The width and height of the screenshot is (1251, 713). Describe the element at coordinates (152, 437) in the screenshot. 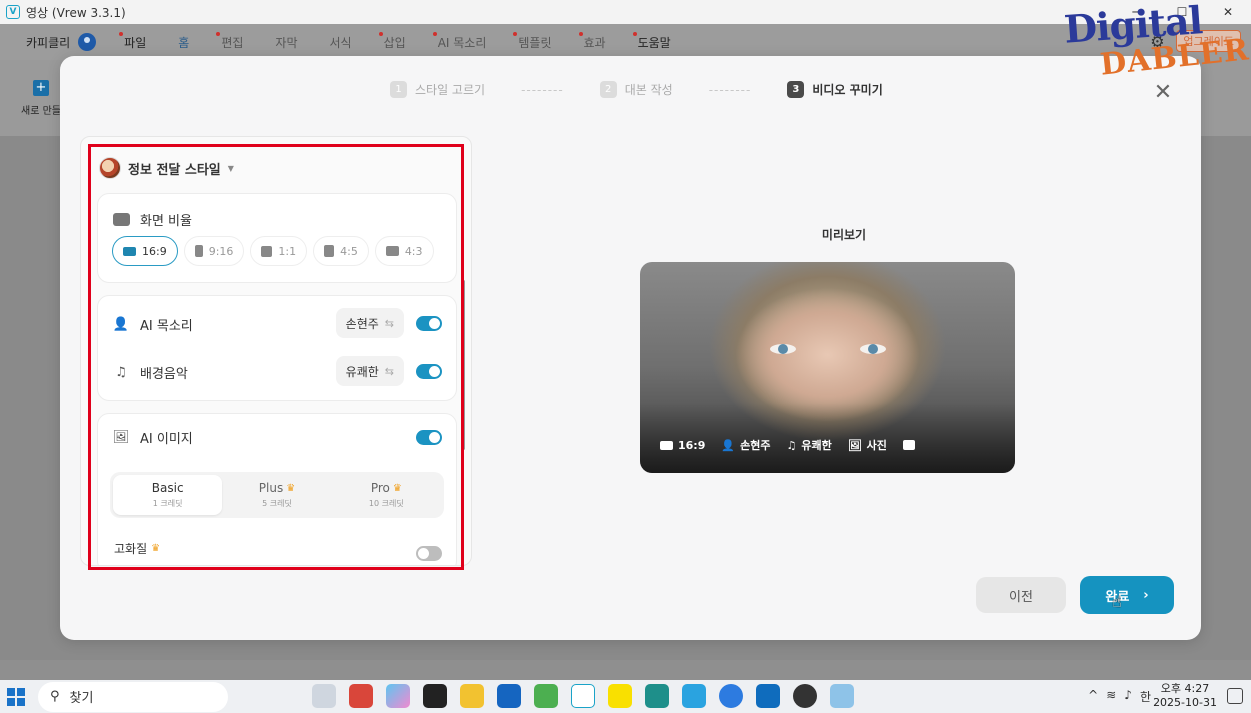

I see `ai-image-row: 🖼 AI 이미지` at that location.